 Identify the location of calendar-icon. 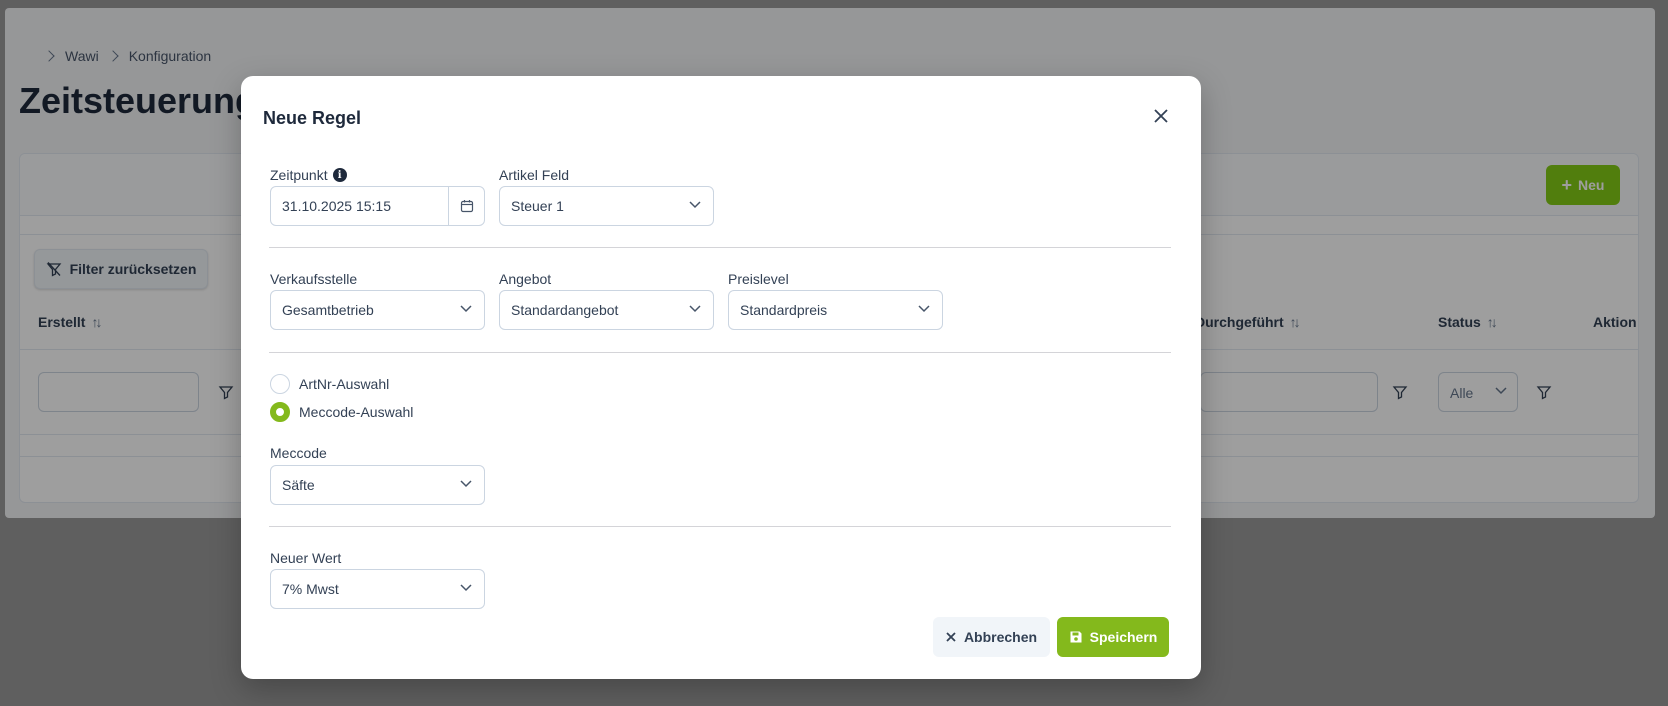
(466, 206).